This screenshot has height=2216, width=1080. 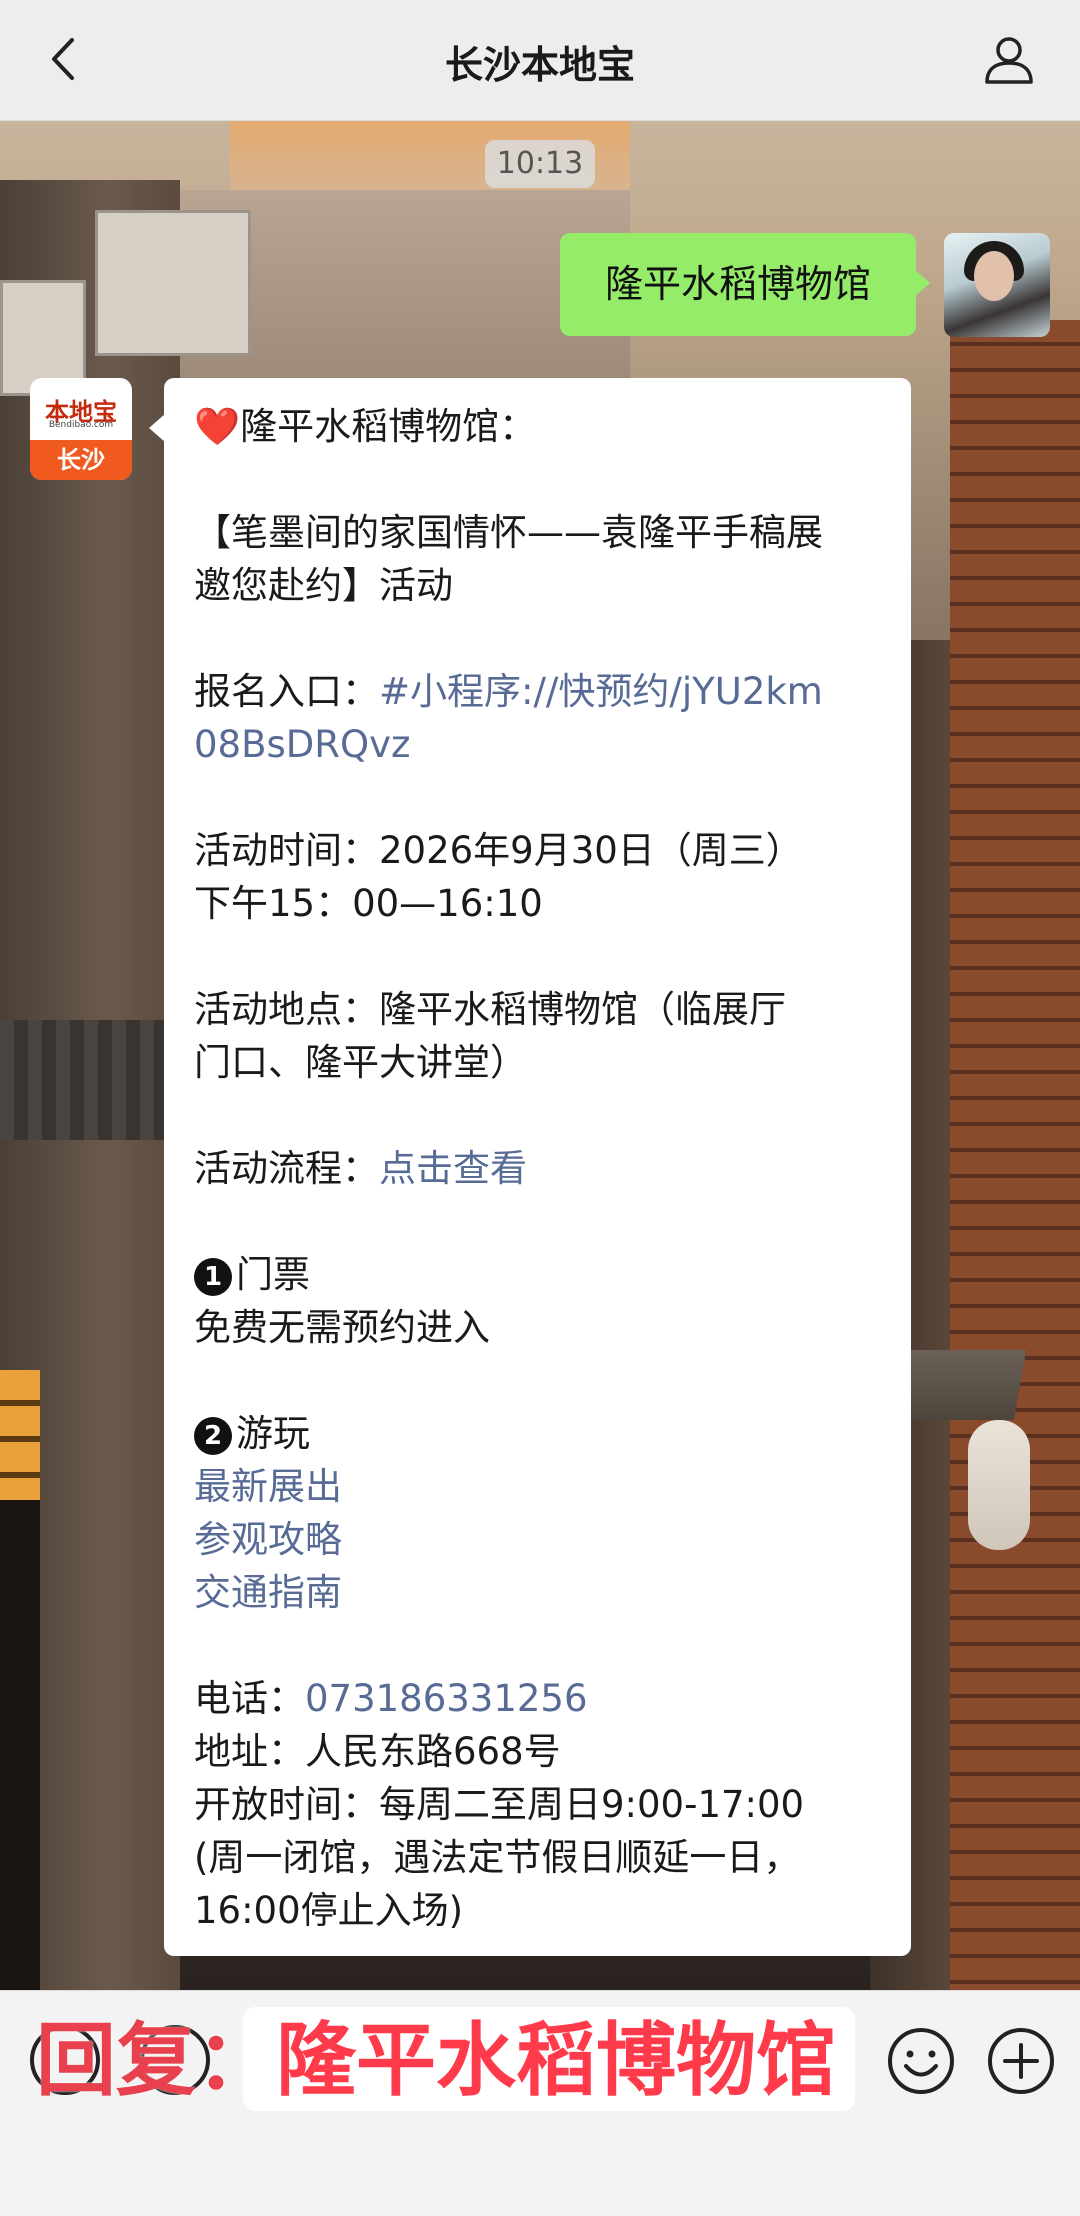 I want to click on message-timestamp: 10:13, so click(x=540, y=164).